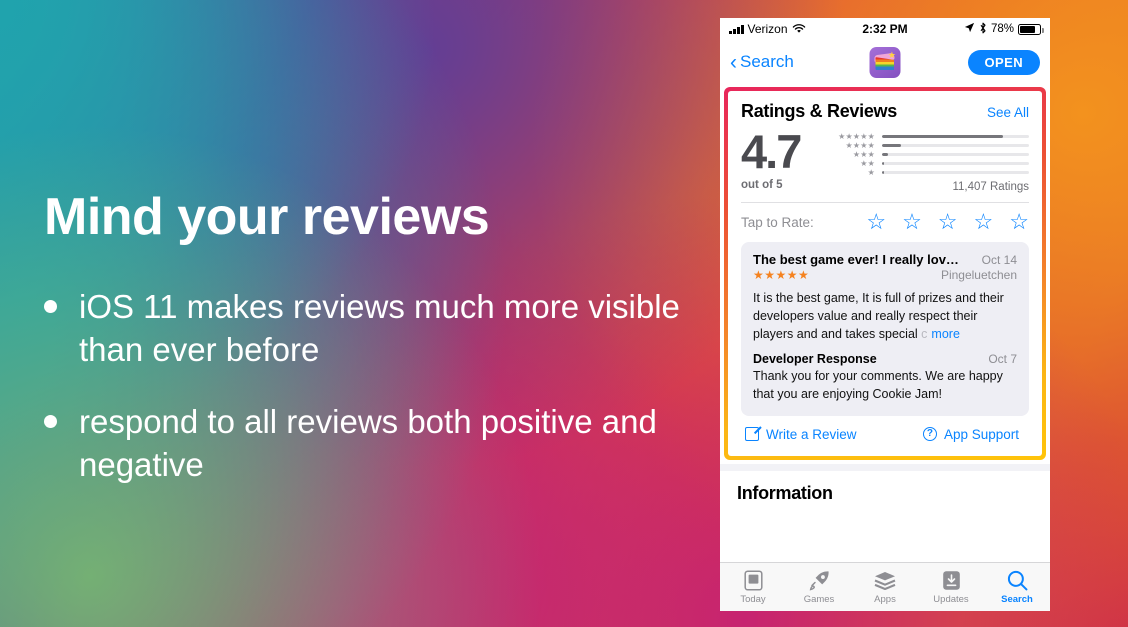 The height and width of the screenshot is (627, 1128). I want to click on tab-bar: Today Games Apps Updates Search, so click(885, 586).